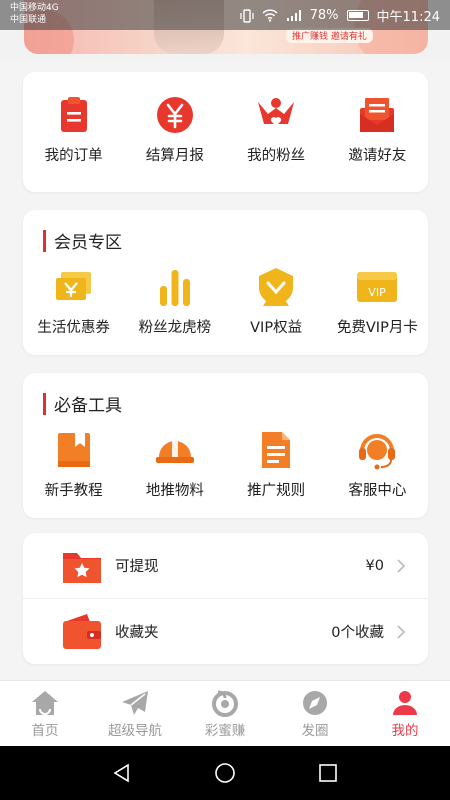 The width and height of the screenshot is (450, 800). What do you see at coordinates (34, 8) in the screenshot?
I see `carrier-1: 中国移动4G` at bounding box center [34, 8].